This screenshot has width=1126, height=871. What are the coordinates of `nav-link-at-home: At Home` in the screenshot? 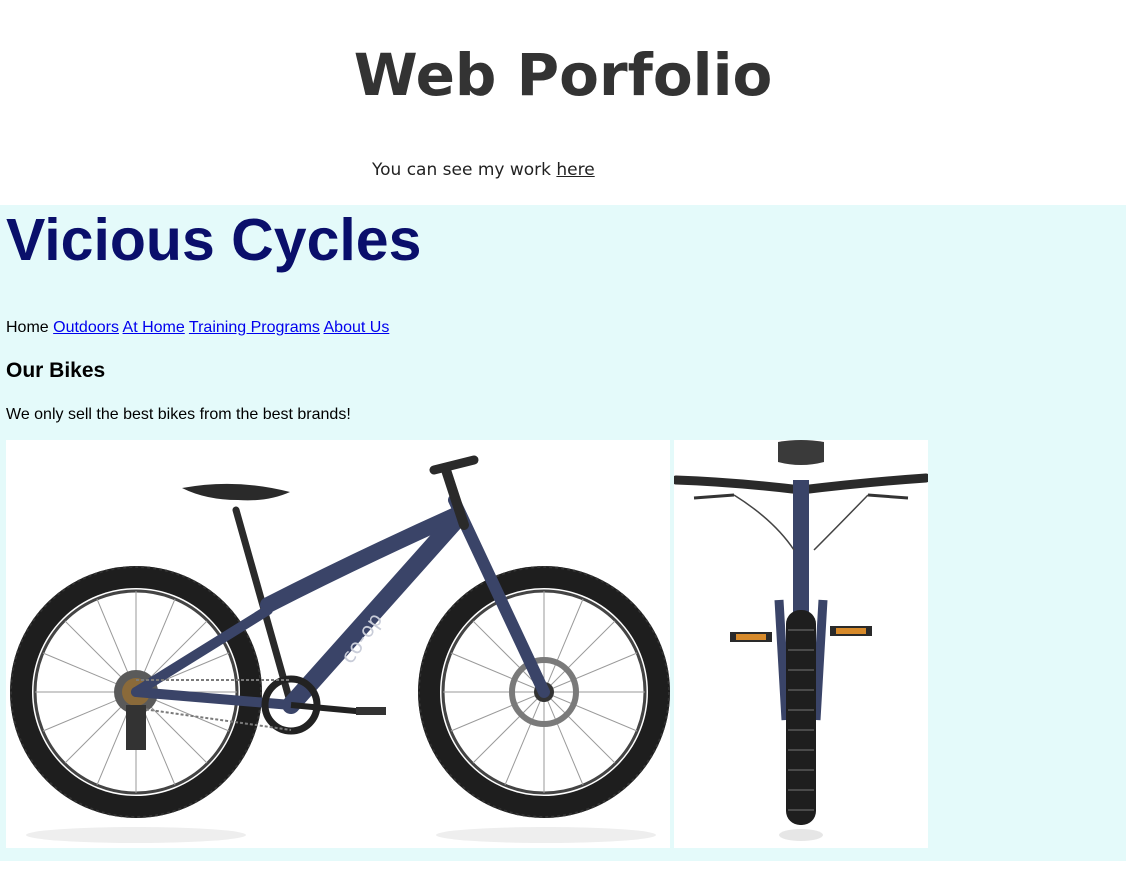 It's located at (154, 327).